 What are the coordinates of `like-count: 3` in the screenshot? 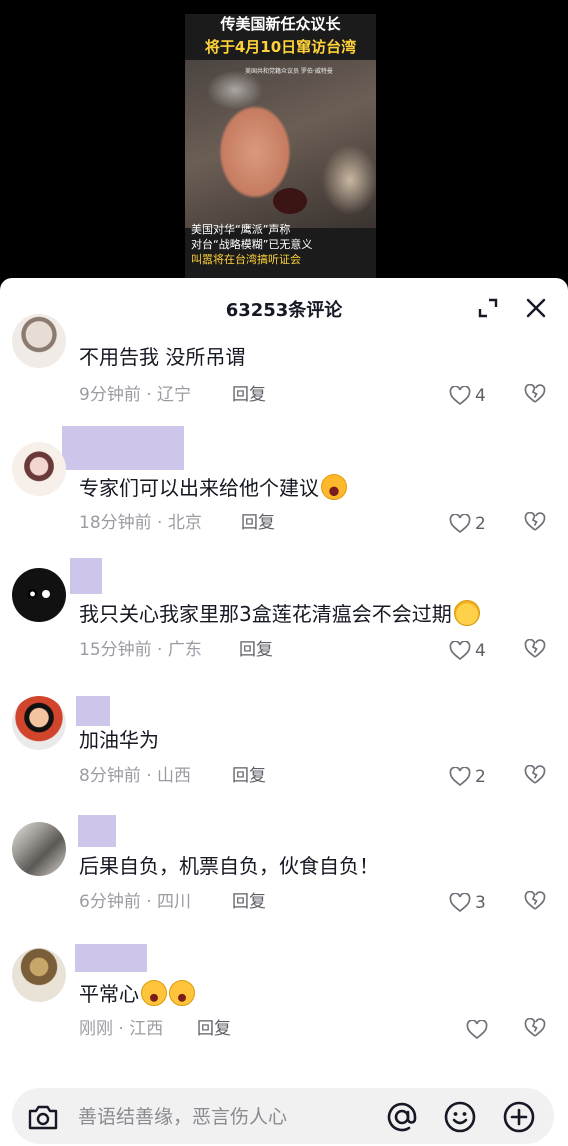 It's located at (480, 903).